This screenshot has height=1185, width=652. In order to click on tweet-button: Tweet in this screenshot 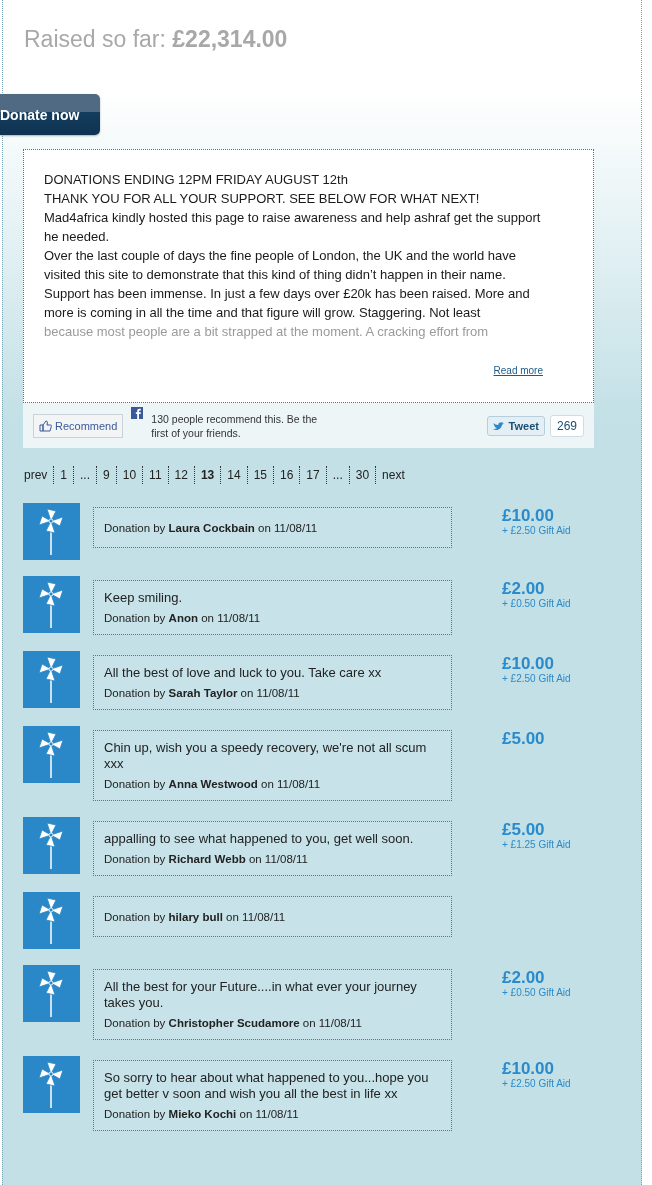, I will do `click(515, 425)`.